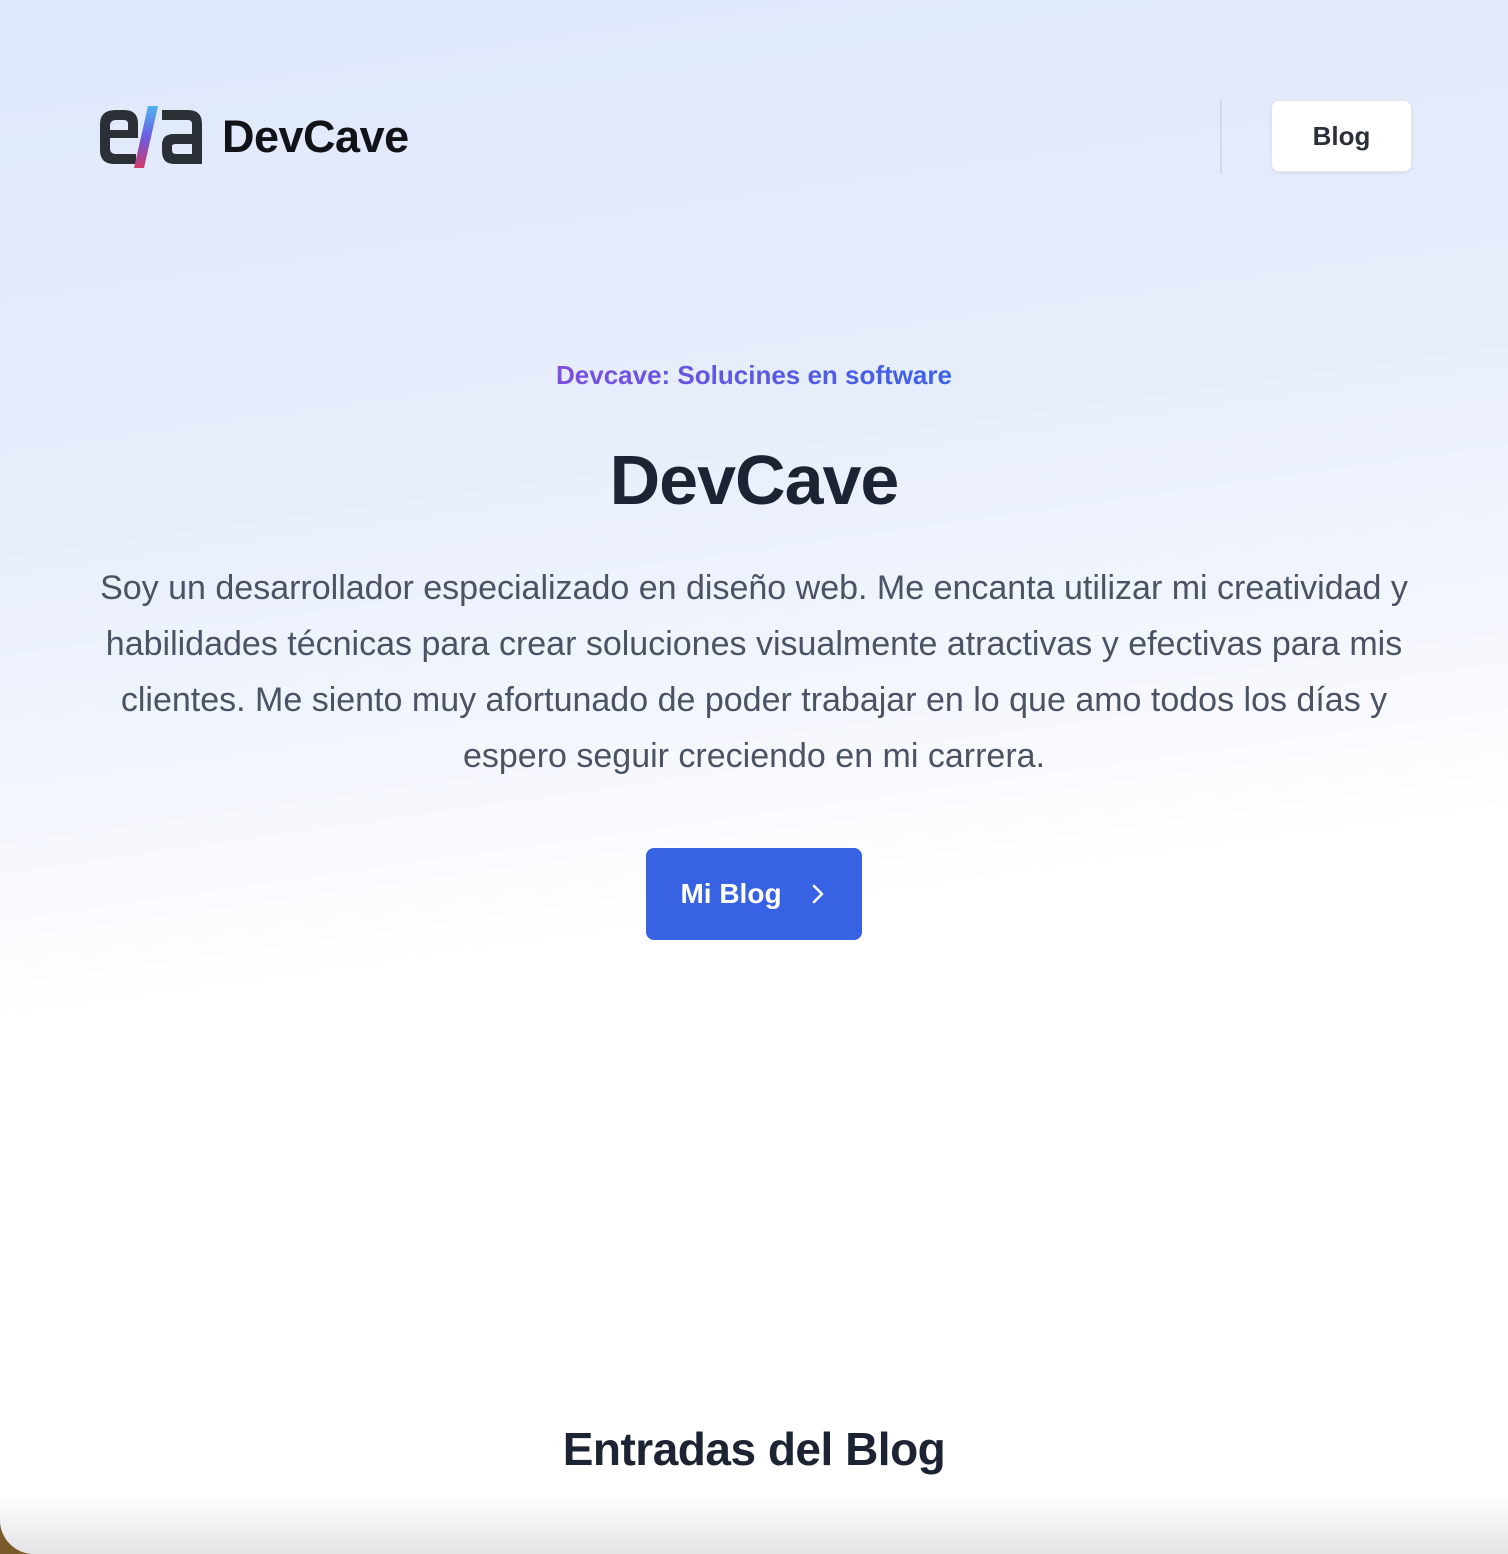  Describe the element at coordinates (731, 893) in the screenshot. I see `mi-blog-button-label: Mi Blog` at that location.